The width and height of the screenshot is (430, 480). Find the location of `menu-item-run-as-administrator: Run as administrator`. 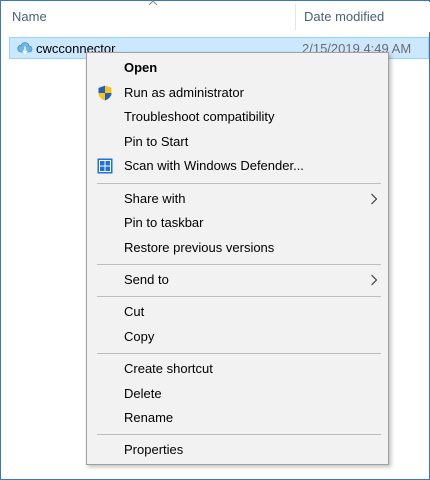

menu-item-run-as-administrator: Run as administrator is located at coordinates (237, 93).